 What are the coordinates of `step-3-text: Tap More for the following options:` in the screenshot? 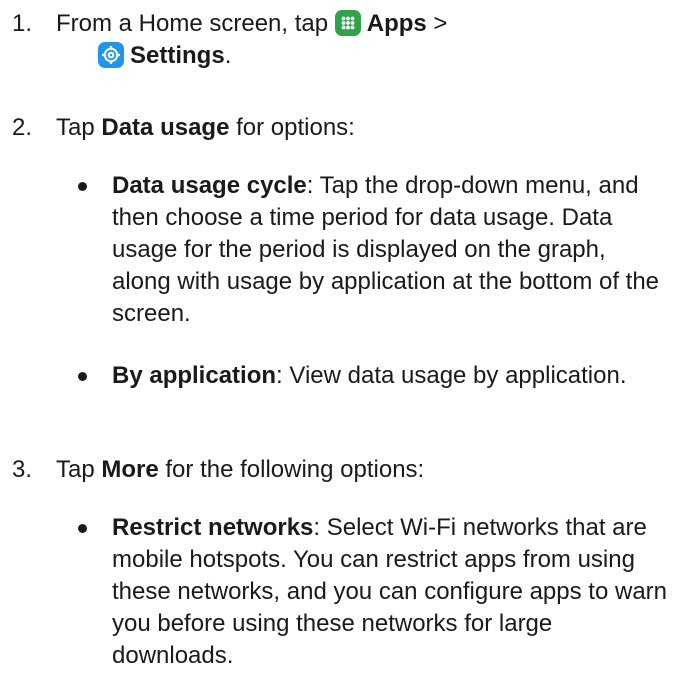 It's located at (364, 470).